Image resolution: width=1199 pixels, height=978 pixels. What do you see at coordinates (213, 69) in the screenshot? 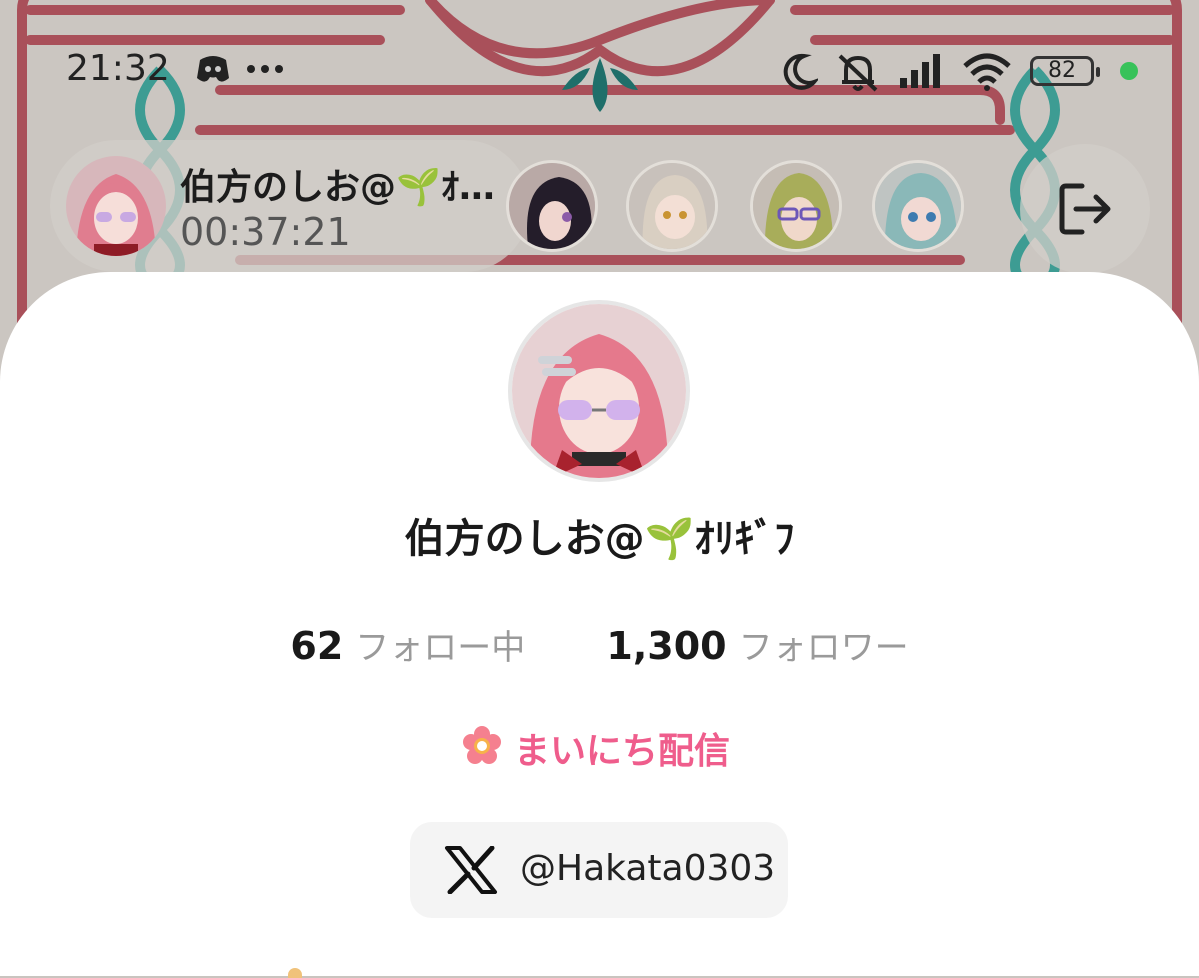
I see `discord-icon` at bounding box center [213, 69].